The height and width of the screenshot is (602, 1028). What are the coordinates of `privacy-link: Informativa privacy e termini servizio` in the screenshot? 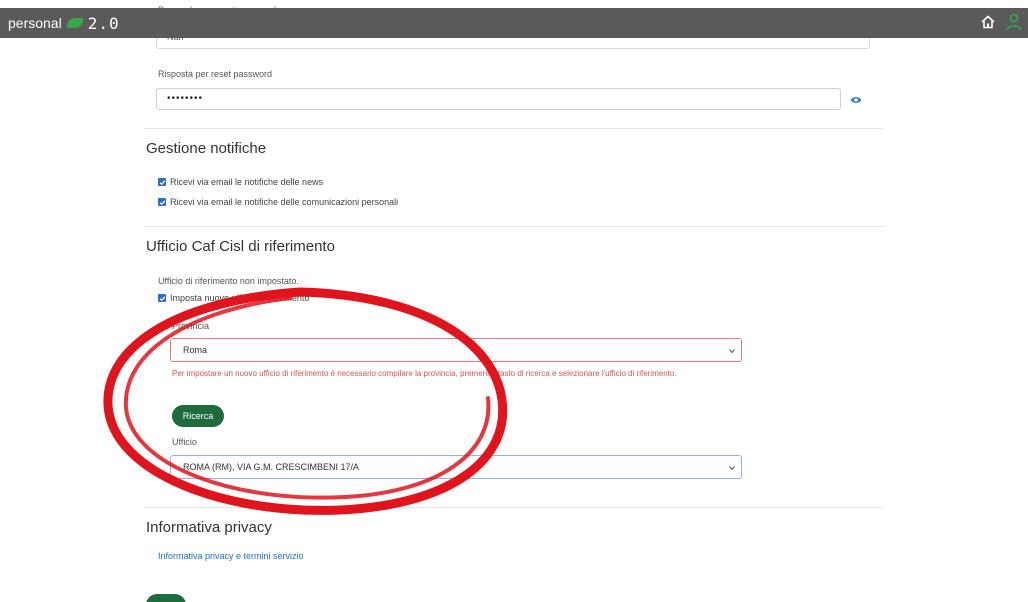 It's located at (231, 556).